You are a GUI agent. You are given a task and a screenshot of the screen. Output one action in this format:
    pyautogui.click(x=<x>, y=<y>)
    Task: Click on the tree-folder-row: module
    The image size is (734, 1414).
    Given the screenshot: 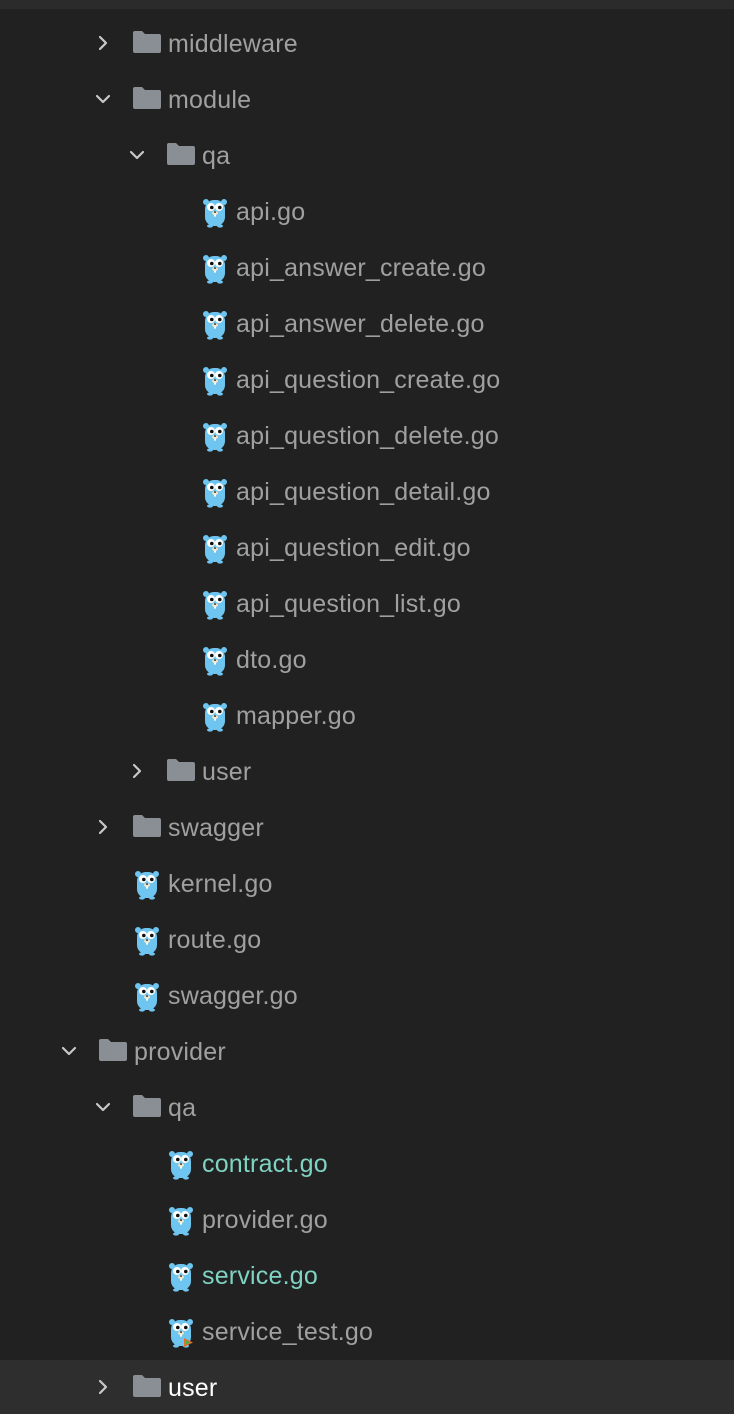 What is the action you would take?
    pyautogui.click(x=367, y=100)
    